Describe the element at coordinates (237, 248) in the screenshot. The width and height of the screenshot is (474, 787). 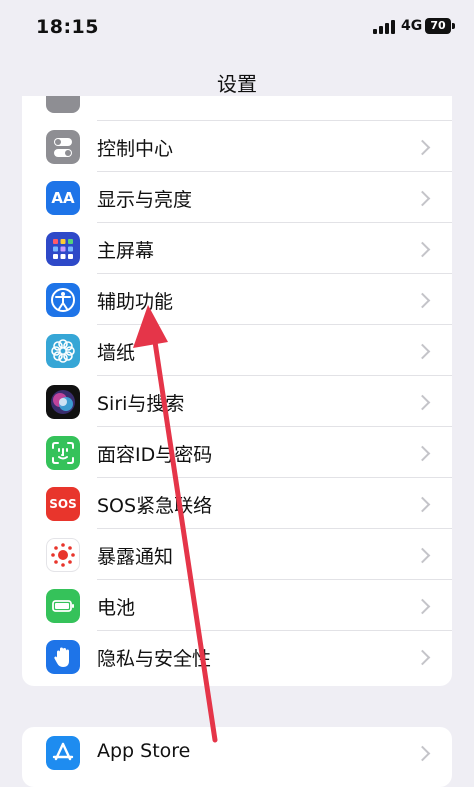
I see `settings-row-home-screen: 主屏幕` at that location.